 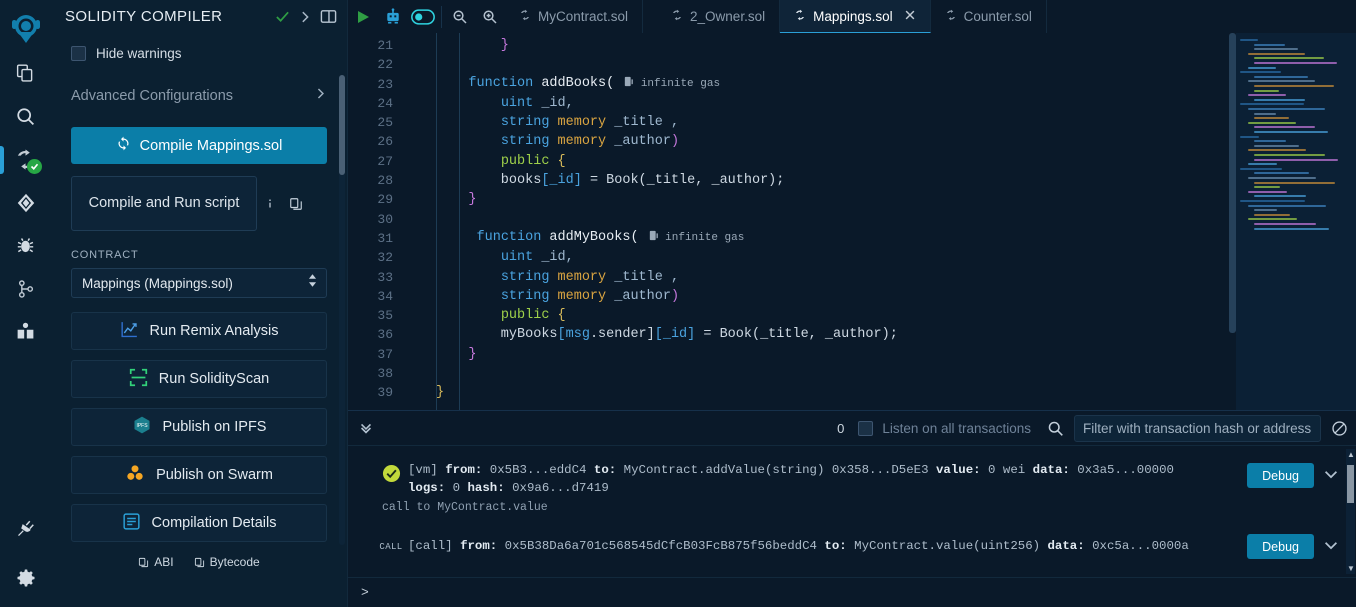 I want to click on run-icon, so click(x=363, y=16).